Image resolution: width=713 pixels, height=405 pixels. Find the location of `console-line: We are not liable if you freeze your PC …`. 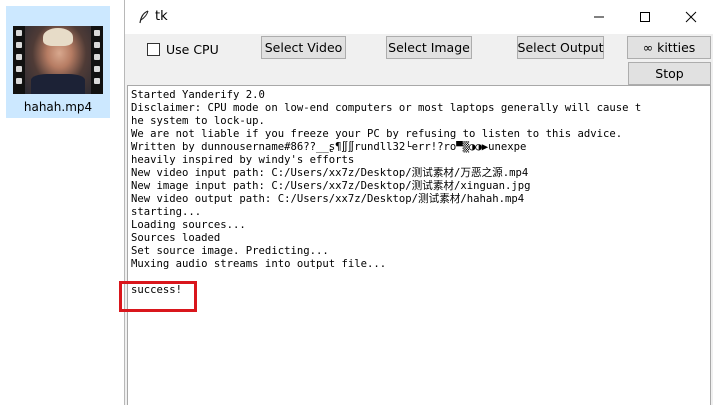

console-line: We are not liable if you freeze your PC … is located at coordinates (377, 134).